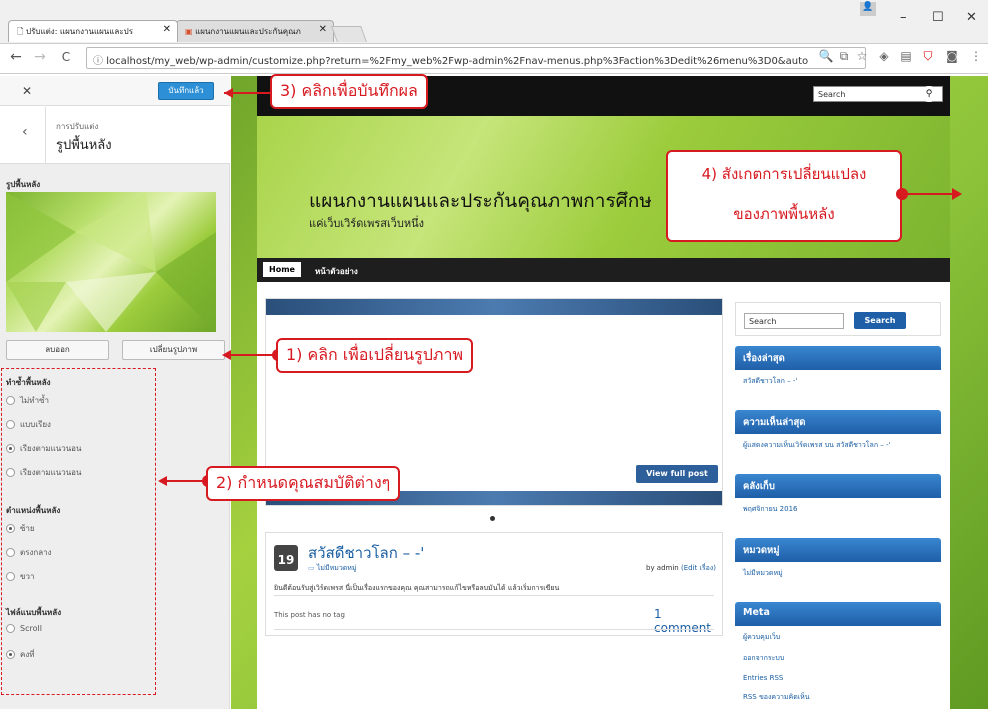  What do you see at coordinates (903, 17) in the screenshot?
I see `minimize-icon: –` at bounding box center [903, 17].